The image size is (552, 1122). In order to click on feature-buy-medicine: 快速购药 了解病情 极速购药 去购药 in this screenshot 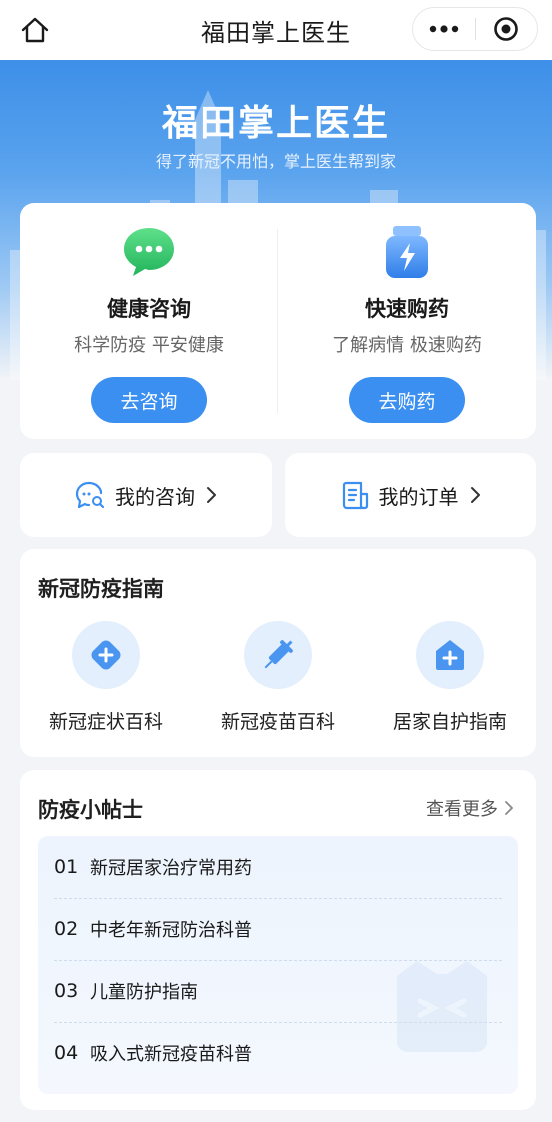, I will do `click(407, 321)`.